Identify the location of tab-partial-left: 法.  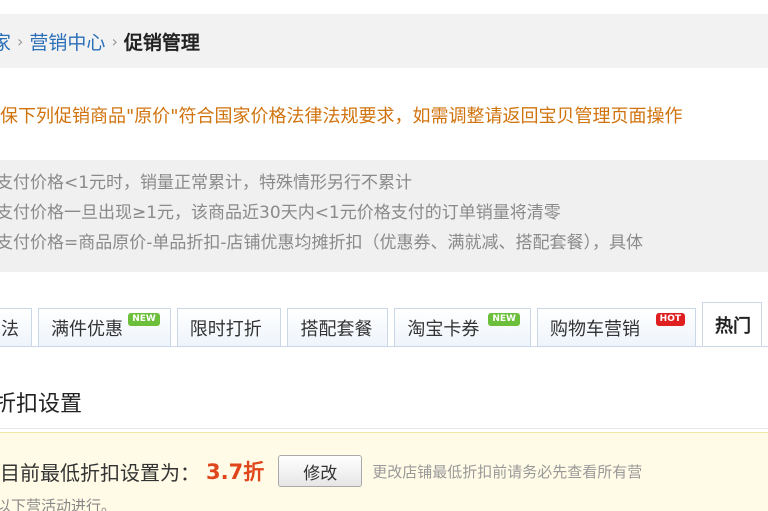
(16, 327).